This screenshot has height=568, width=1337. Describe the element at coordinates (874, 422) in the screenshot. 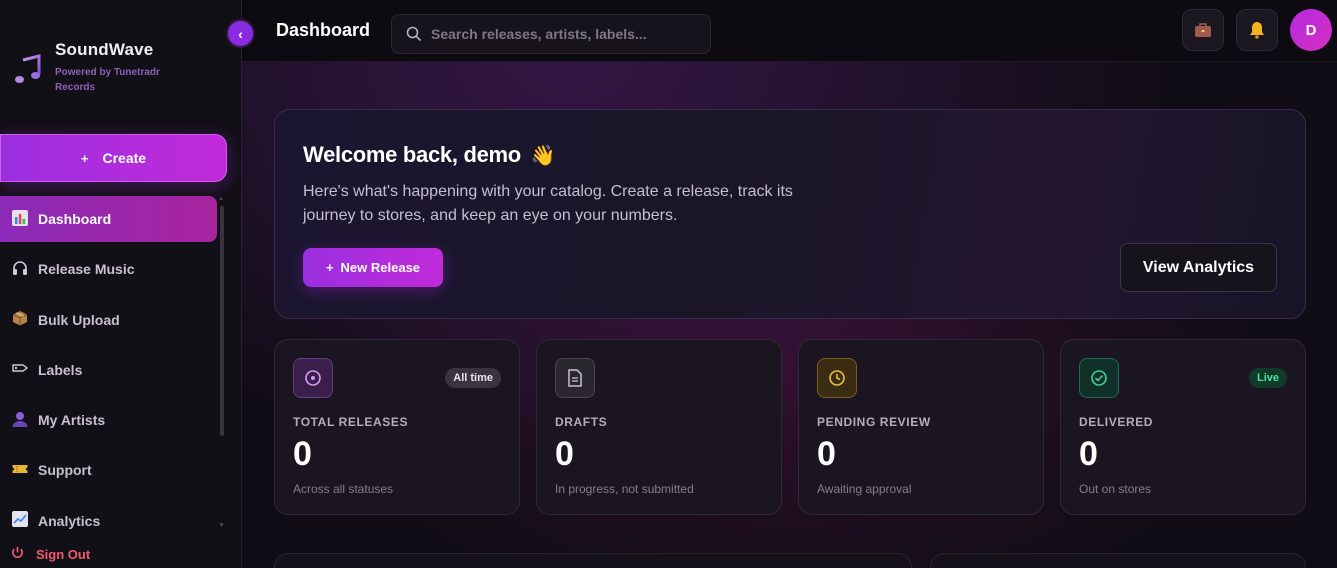

I see `stat-label: PENDING REVIEW` at that location.